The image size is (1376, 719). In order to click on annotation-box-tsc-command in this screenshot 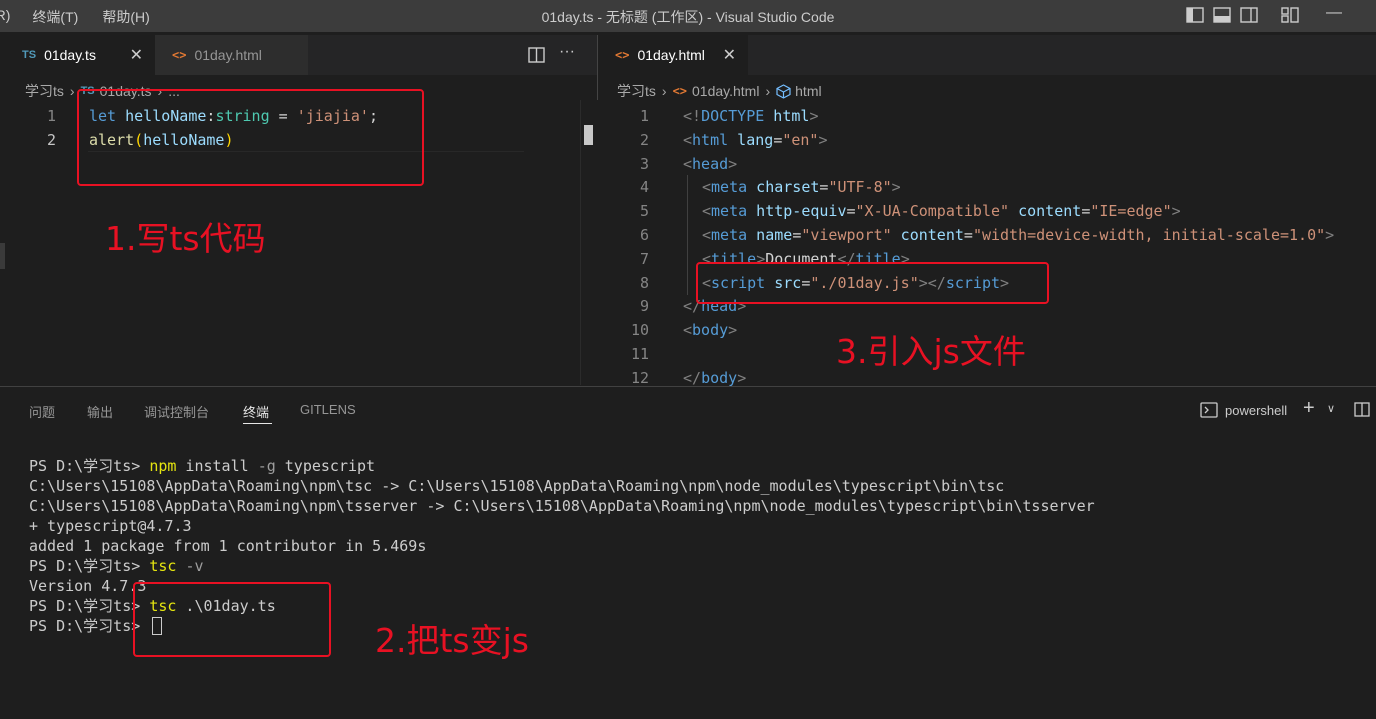, I will do `click(232, 619)`.